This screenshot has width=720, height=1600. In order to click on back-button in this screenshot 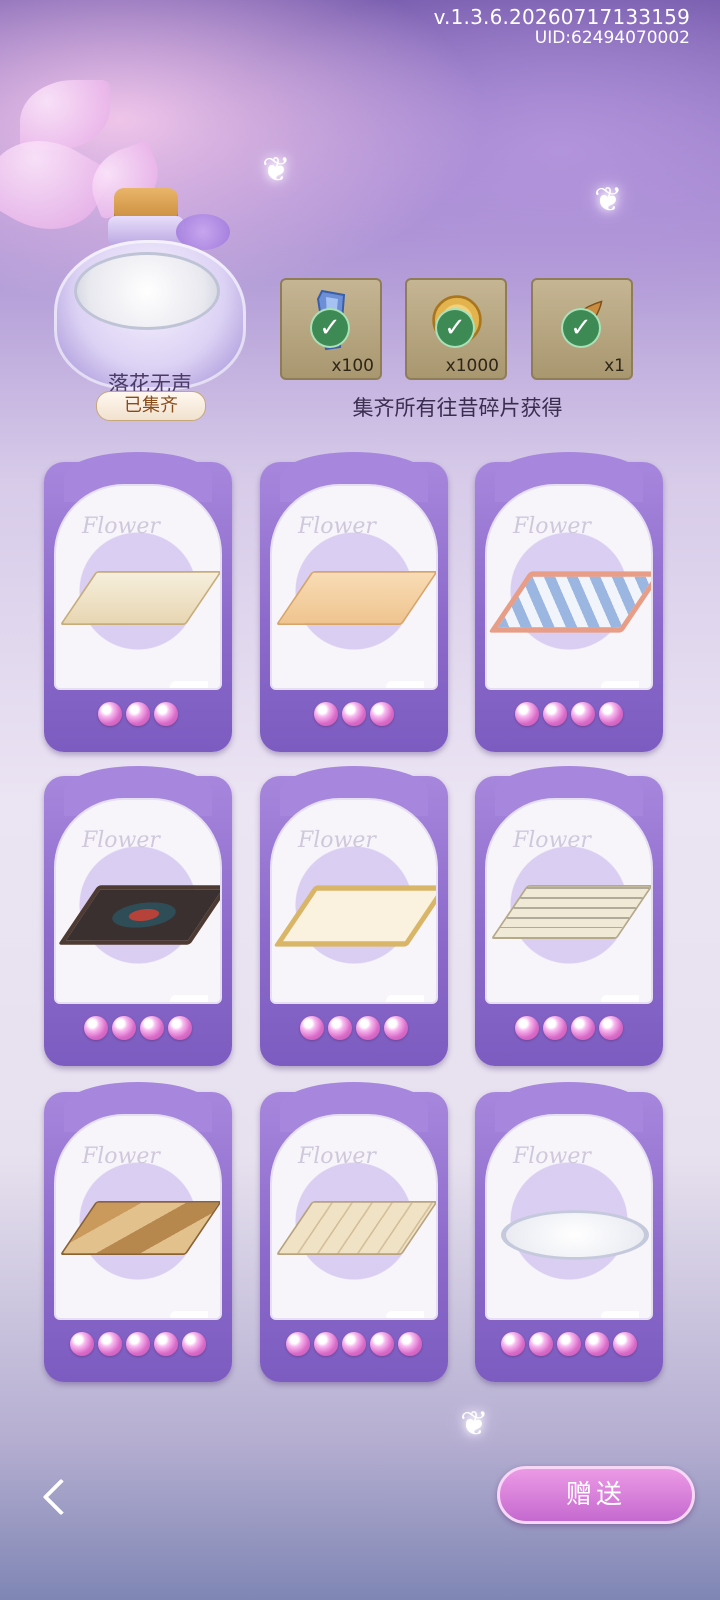, I will do `click(60, 1498)`.